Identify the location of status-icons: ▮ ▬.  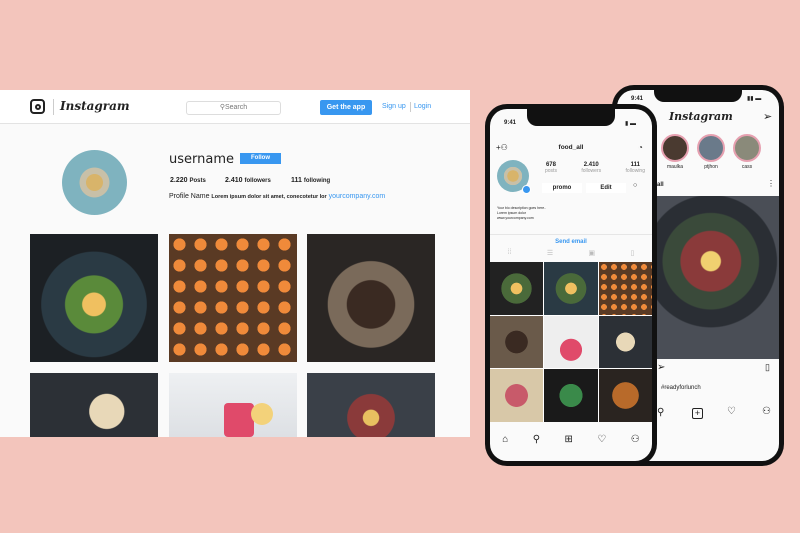
(630, 124).